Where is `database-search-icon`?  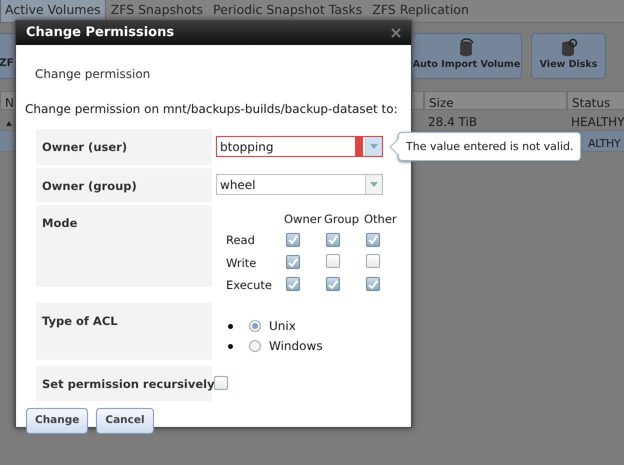 database-search-icon is located at coordinates (569, 48).